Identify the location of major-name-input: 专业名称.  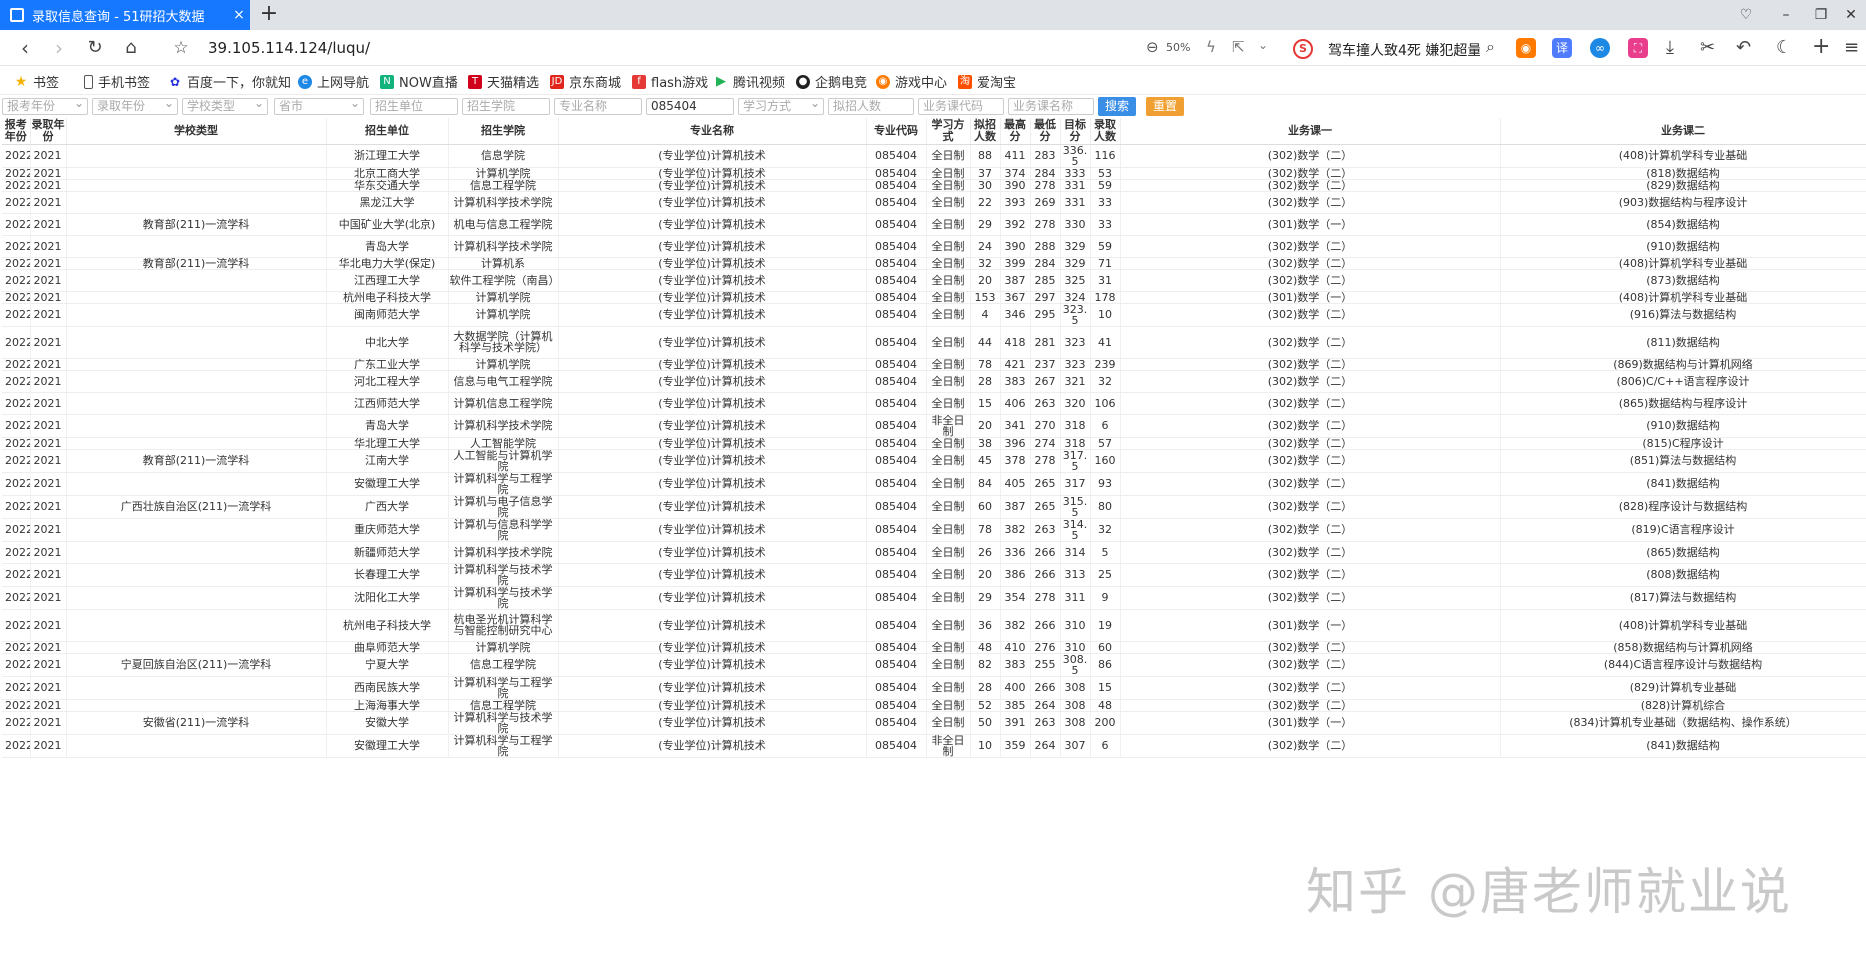
(598, 106).